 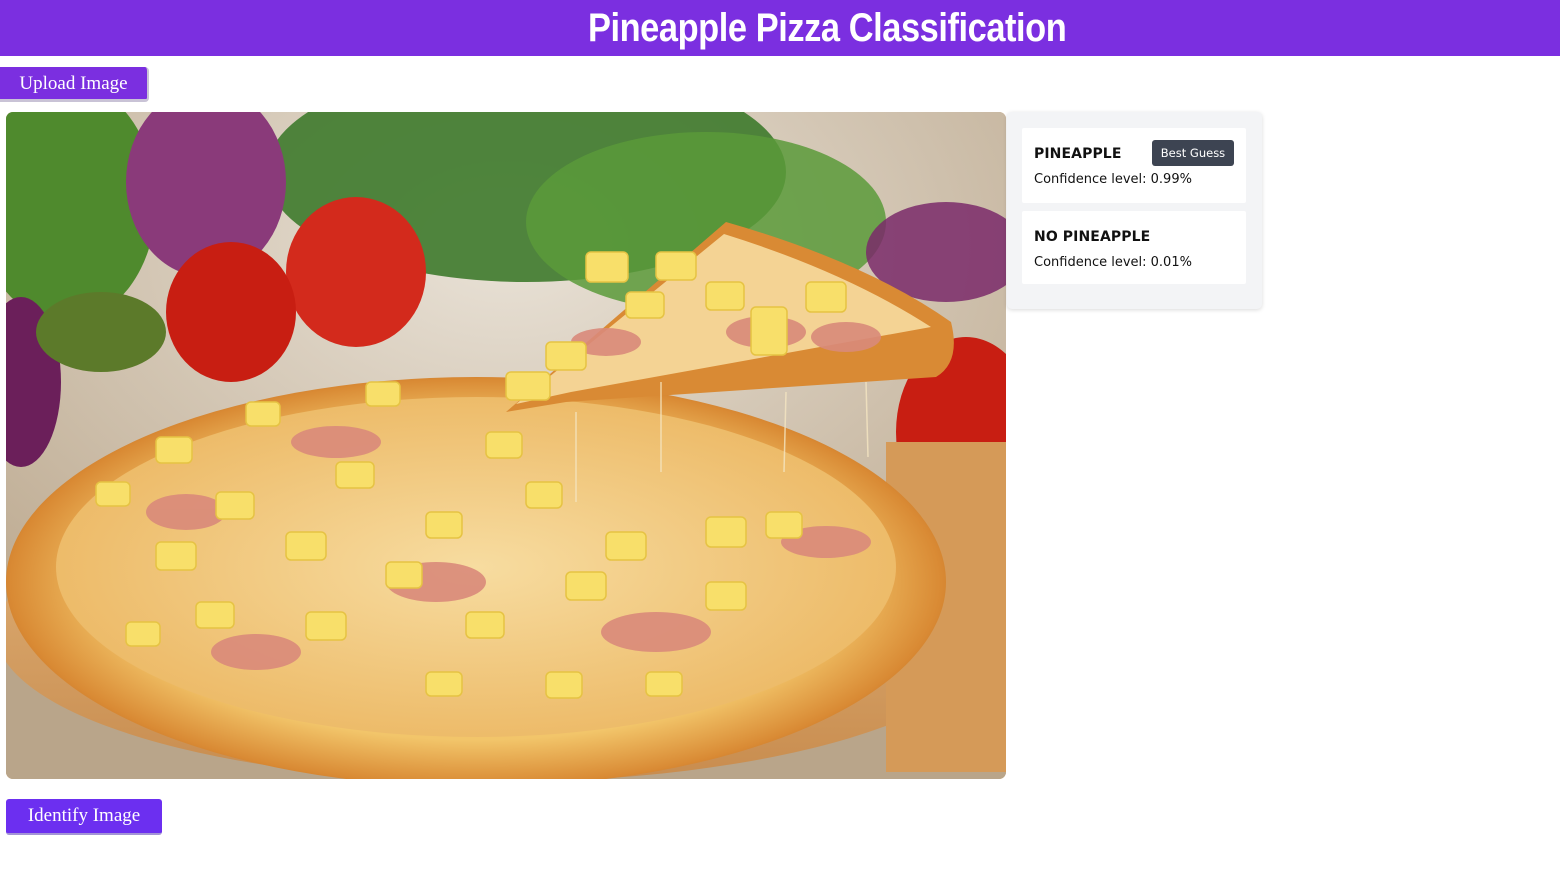 What do you see at coordinates (1113, 262) in the screenshot?
I see `confidence-text: Confidence level: 0.01%` at bounding box center [1113, 262].